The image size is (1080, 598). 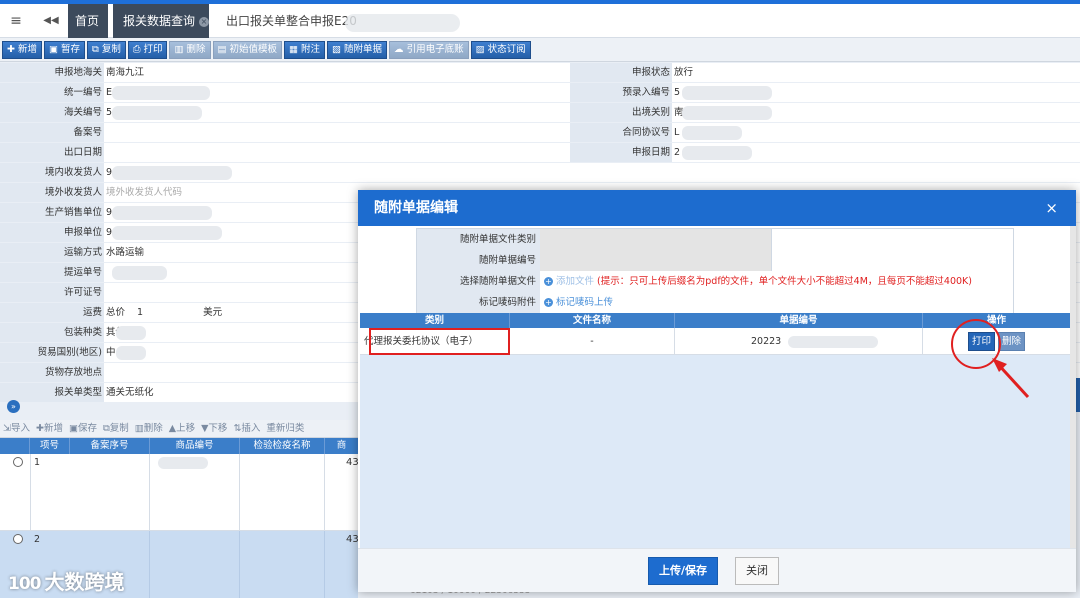 I want to click on dialog-footer: 上传/保存 关闭, so click(x=717, y=570).